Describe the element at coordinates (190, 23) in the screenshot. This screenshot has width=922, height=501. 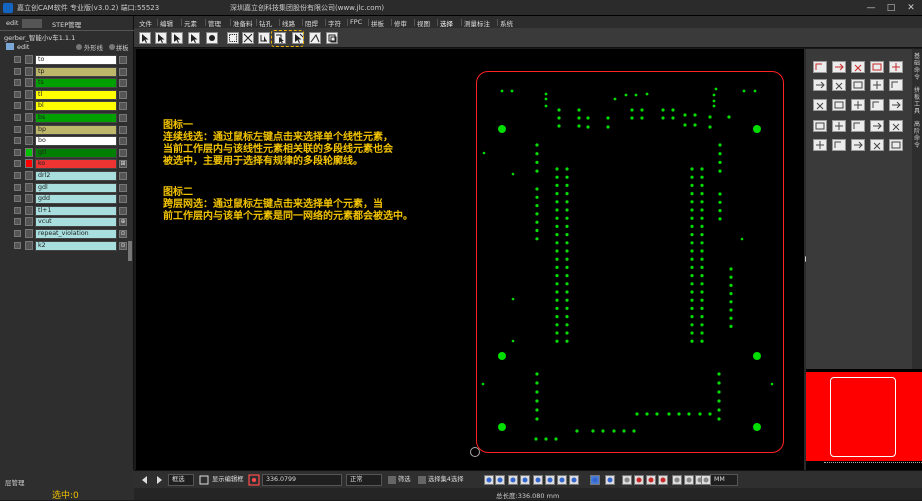
I see `menu-item-2: 元素` at that location.